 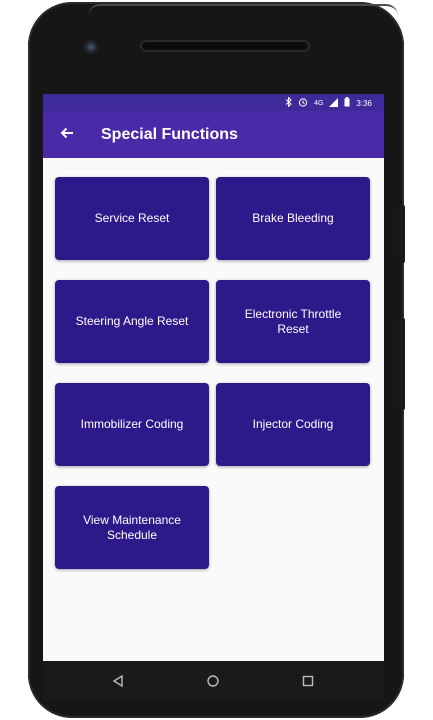 What do you see at coordinates (402, 234) in the screenshot?
I see `phone-side-button-upper` at bounding box center [402, 234].